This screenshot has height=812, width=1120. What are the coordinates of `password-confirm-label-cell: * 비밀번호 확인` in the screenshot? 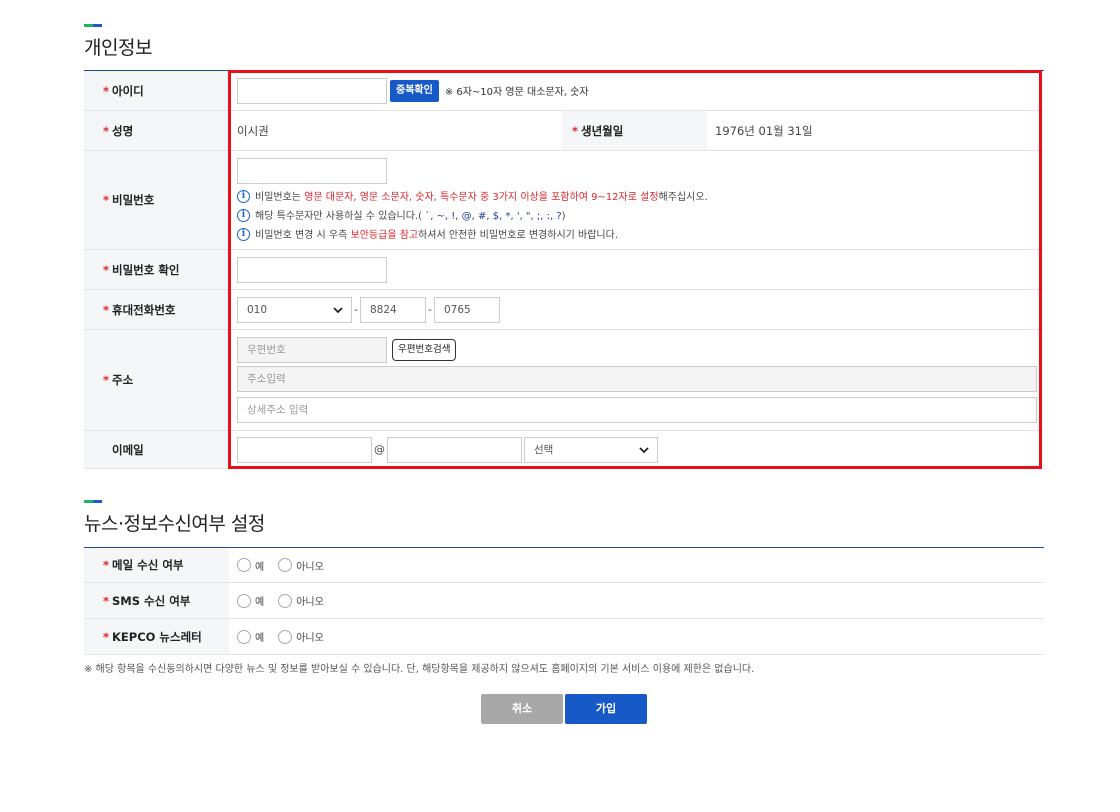 It's located at (156, 269).